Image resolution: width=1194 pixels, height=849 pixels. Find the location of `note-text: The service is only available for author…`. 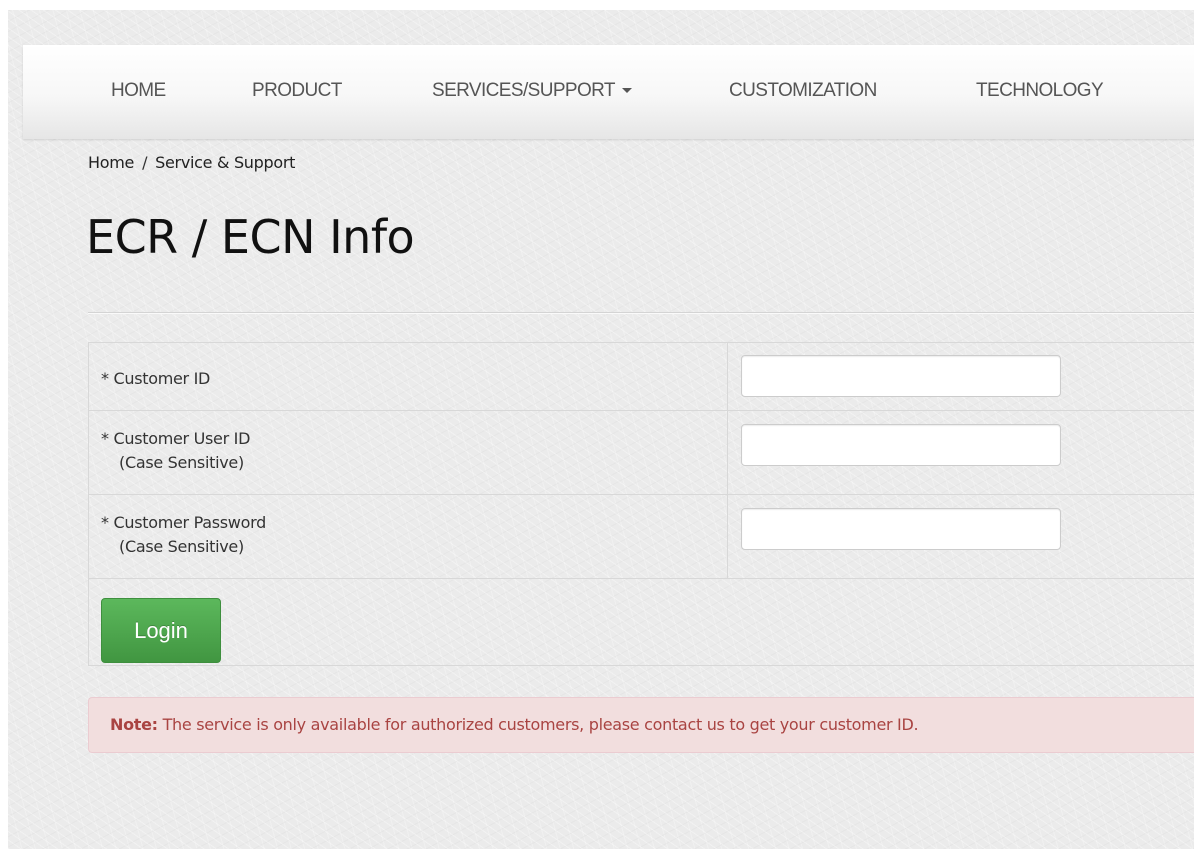

note-text: The service is only available for author… is located at coordinates (538, 724).